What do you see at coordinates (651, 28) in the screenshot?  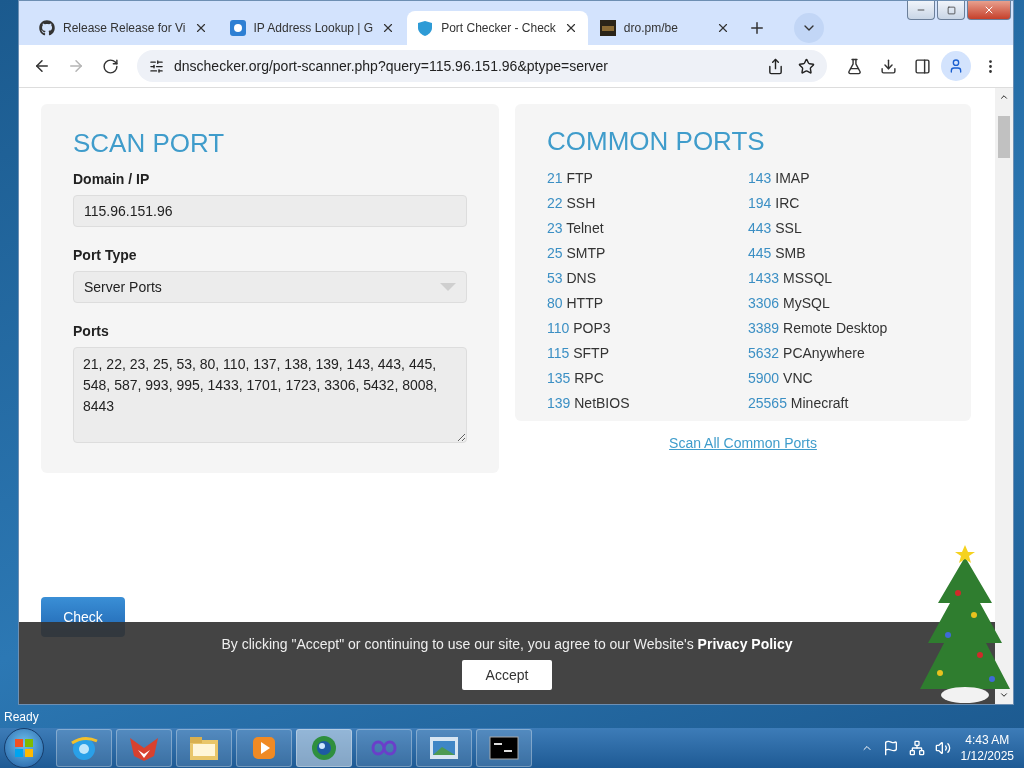 I see `tab-title: dro.pm/be` at bounding box center [651, 28].